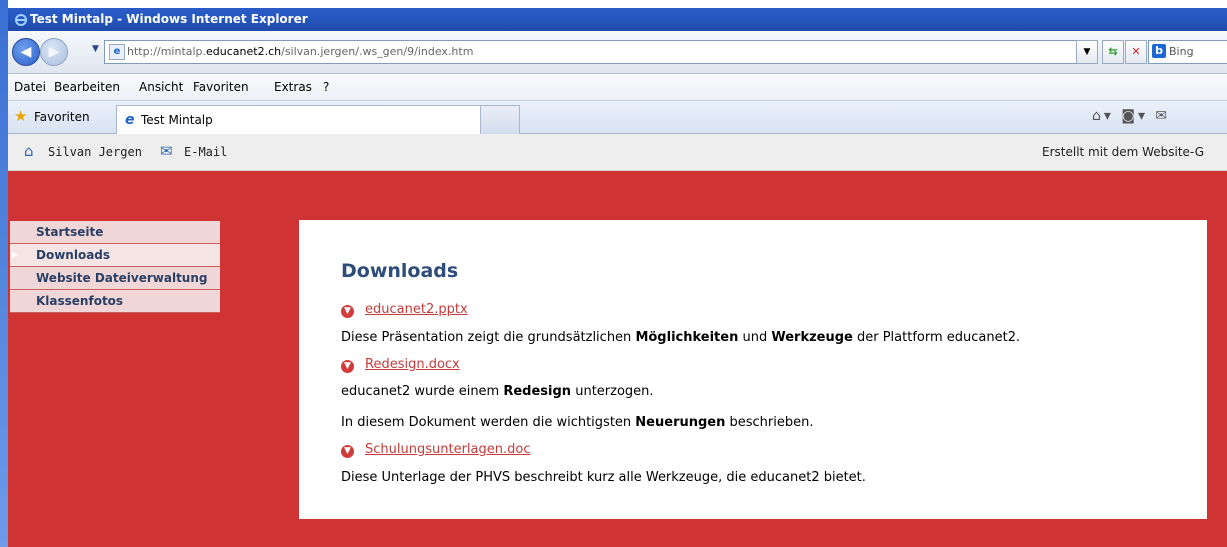  I want to click on download-link-pptx: educanet2.pptx, so click(416, 309).